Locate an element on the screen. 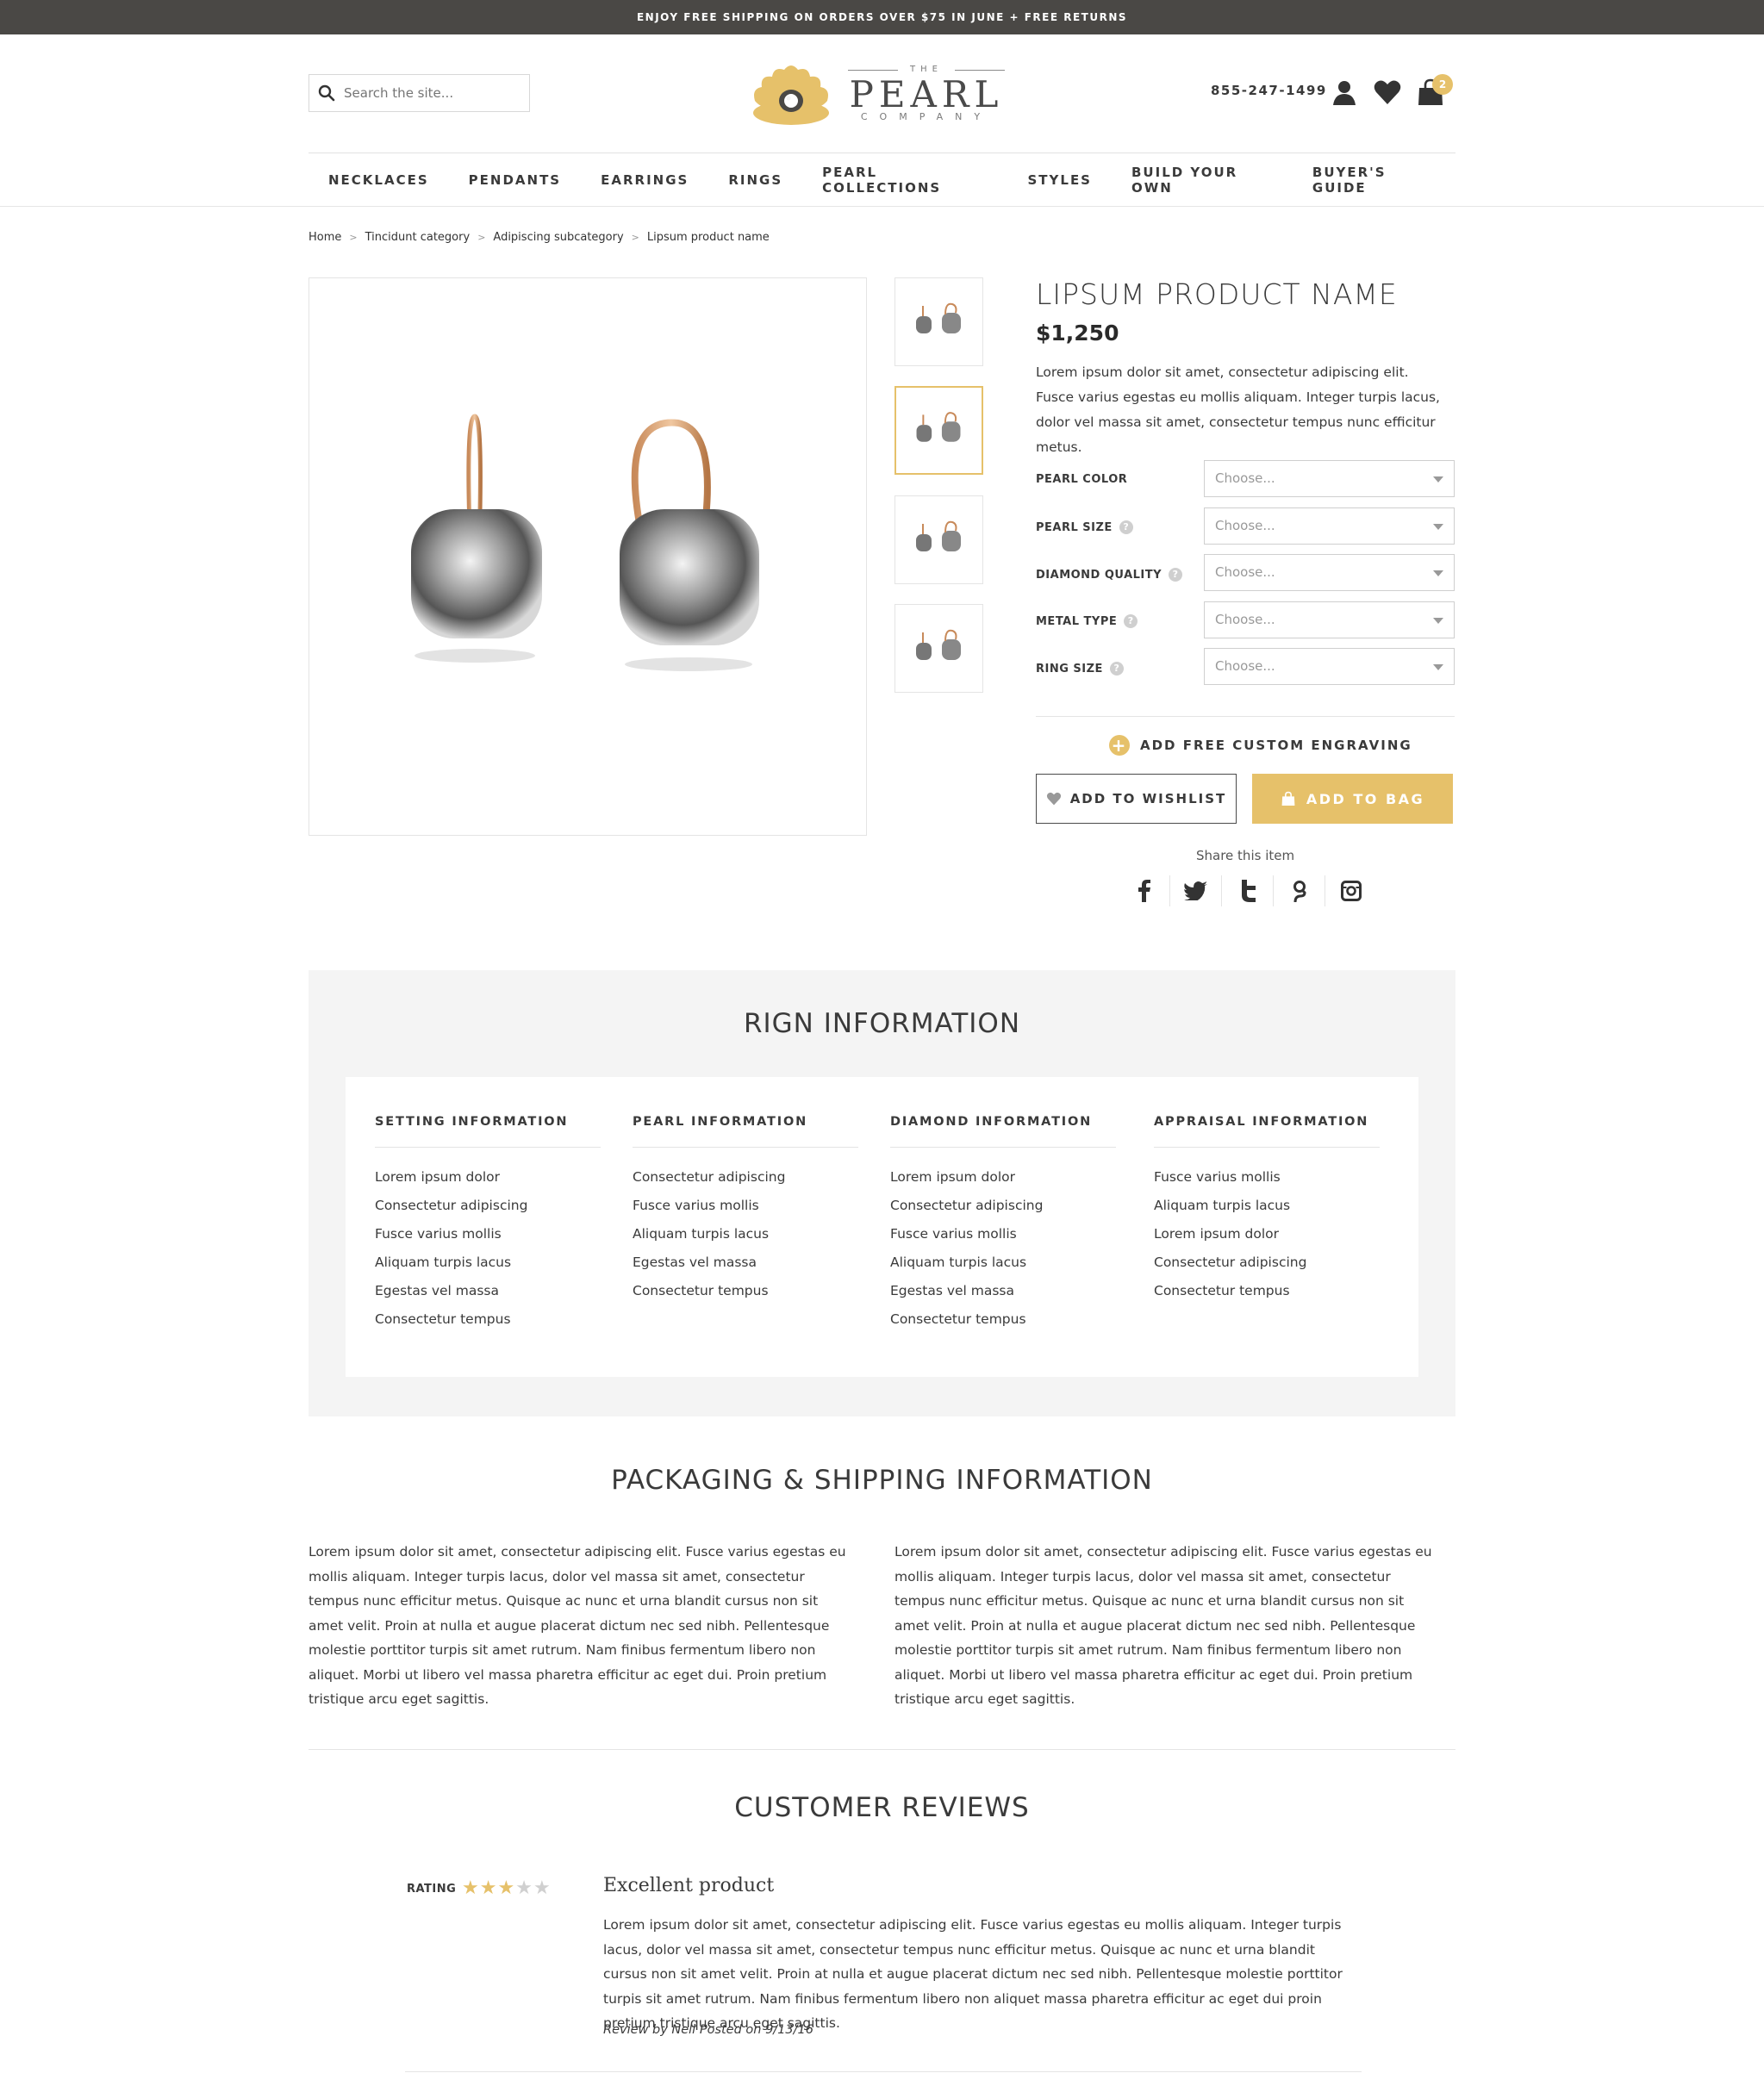 The image size is (1764, 2092). instagram-share is located at coordinates (1351, 890).